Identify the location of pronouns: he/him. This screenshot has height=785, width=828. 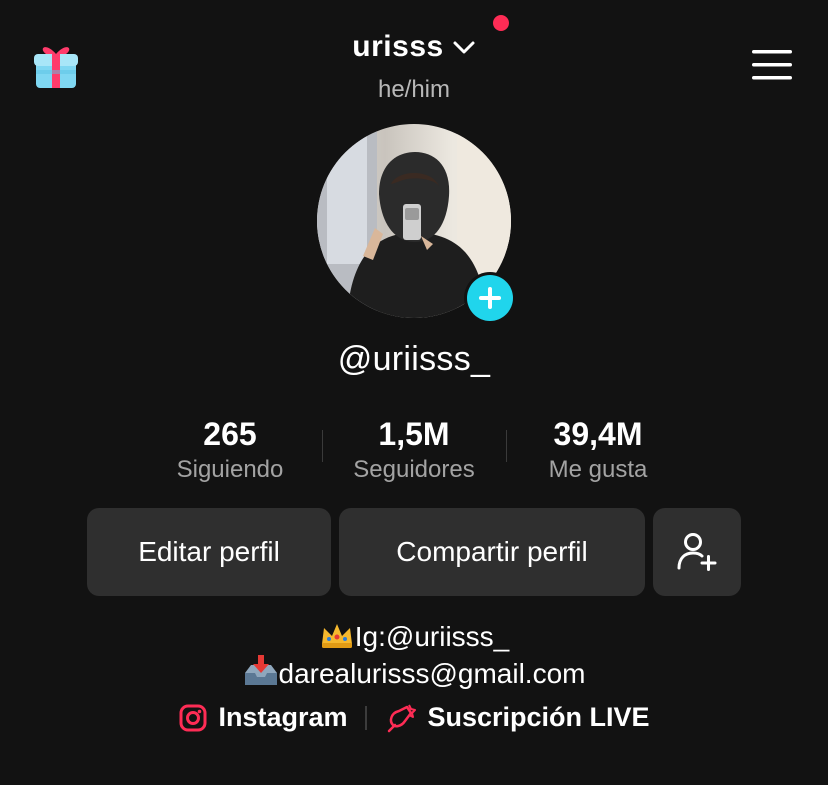
(414, 89).